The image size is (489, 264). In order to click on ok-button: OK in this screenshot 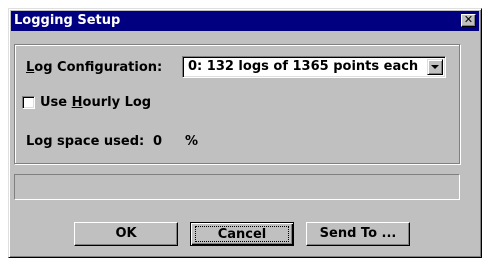, I will do `click(126, 234)`.